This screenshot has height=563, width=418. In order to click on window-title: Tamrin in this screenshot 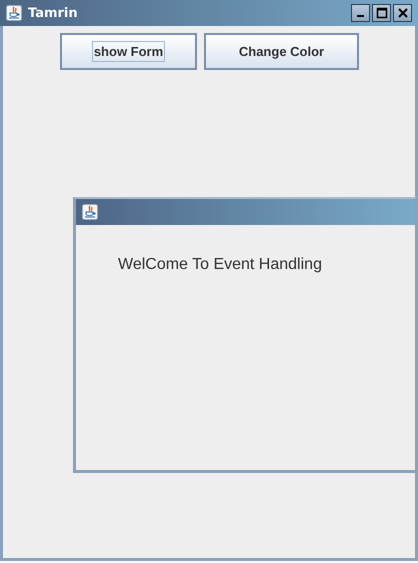, I will do `click(53, 13)`.